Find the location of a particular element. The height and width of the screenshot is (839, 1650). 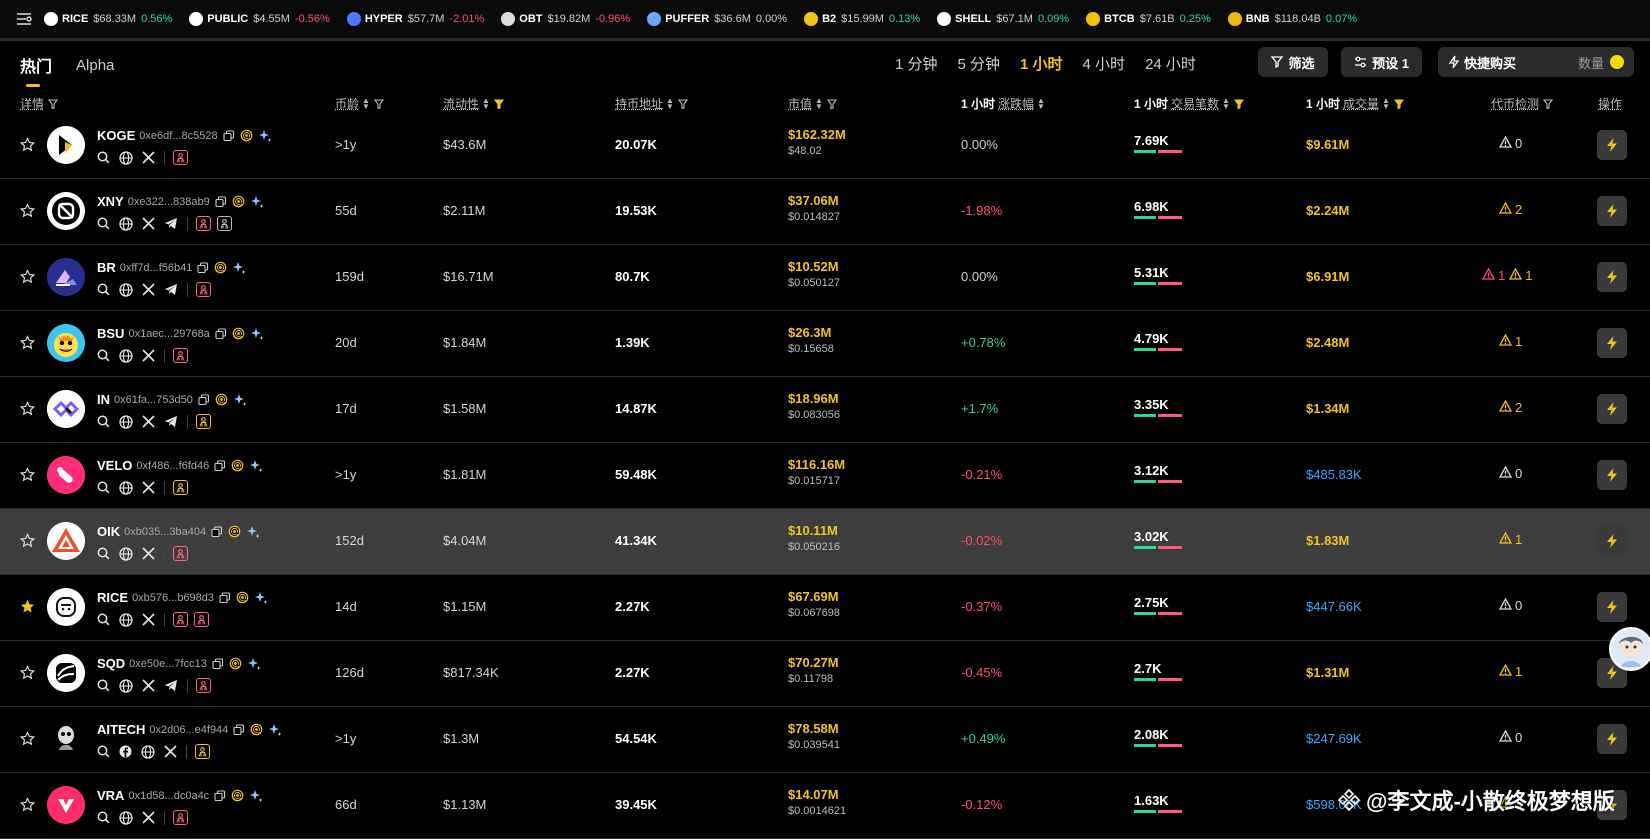

ticker-item: B2 $15.99M 0.13% is located at coordinates (862, 19).